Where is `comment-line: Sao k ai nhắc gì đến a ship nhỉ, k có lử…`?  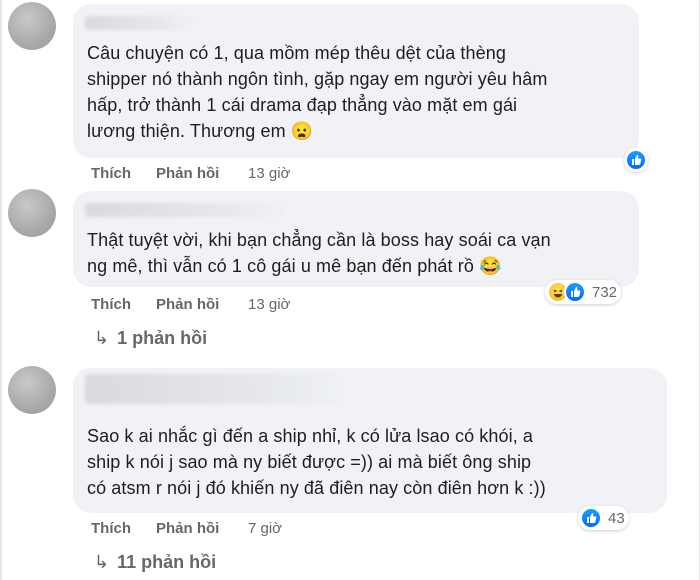 comment-line: Sao k ai nhắc gì đến a ship nhỉ, k có lử… is located at coordinates (310, 436).